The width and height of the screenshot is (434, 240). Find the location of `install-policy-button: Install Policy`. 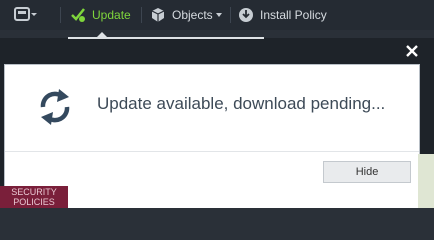

install-policy-button: Install Policy is located at coordinates (282, 15).